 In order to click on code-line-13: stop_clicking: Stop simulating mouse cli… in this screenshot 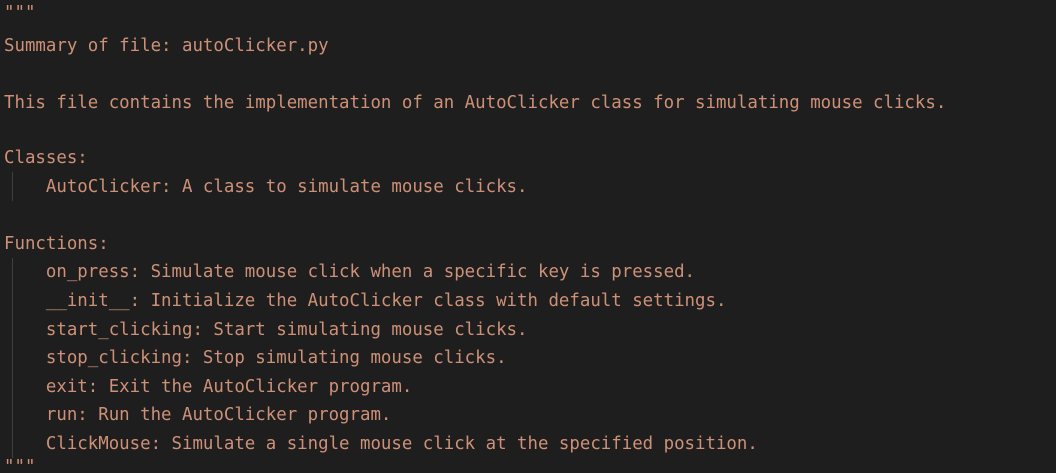, I will do `click(255, 358)`.